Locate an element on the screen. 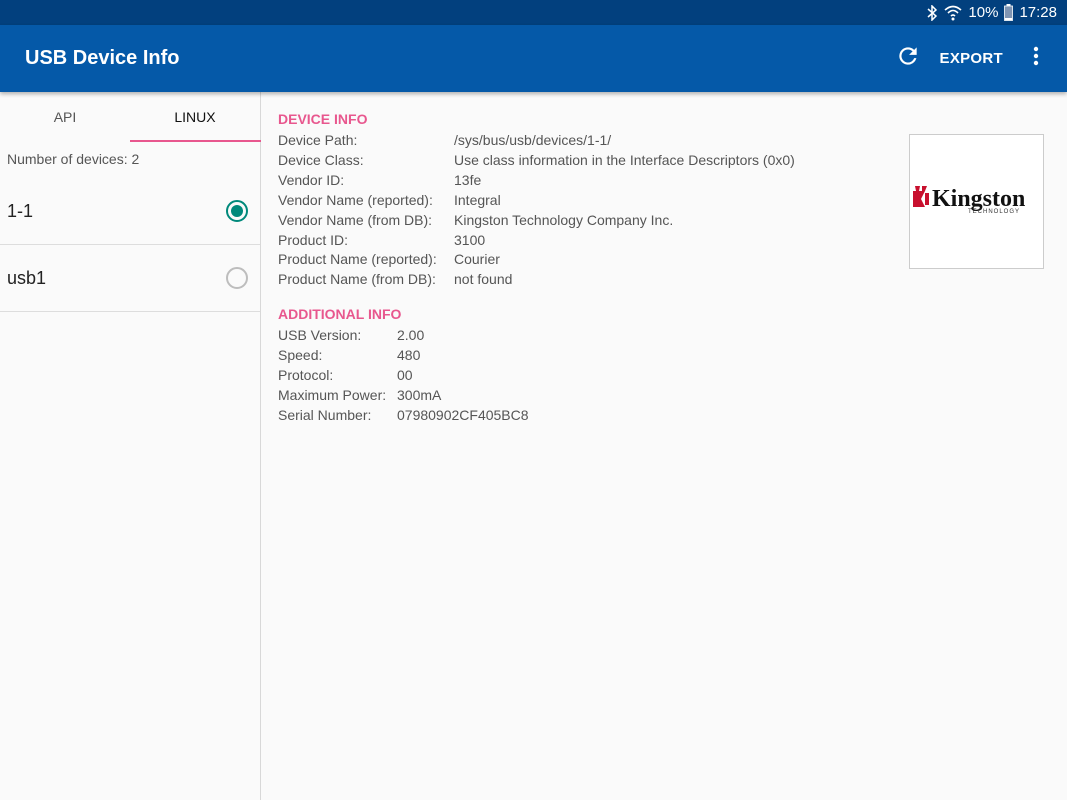 The image size is (1067, 800). info-key: Vendor Name (reported): is located at coordinates (355, 199).